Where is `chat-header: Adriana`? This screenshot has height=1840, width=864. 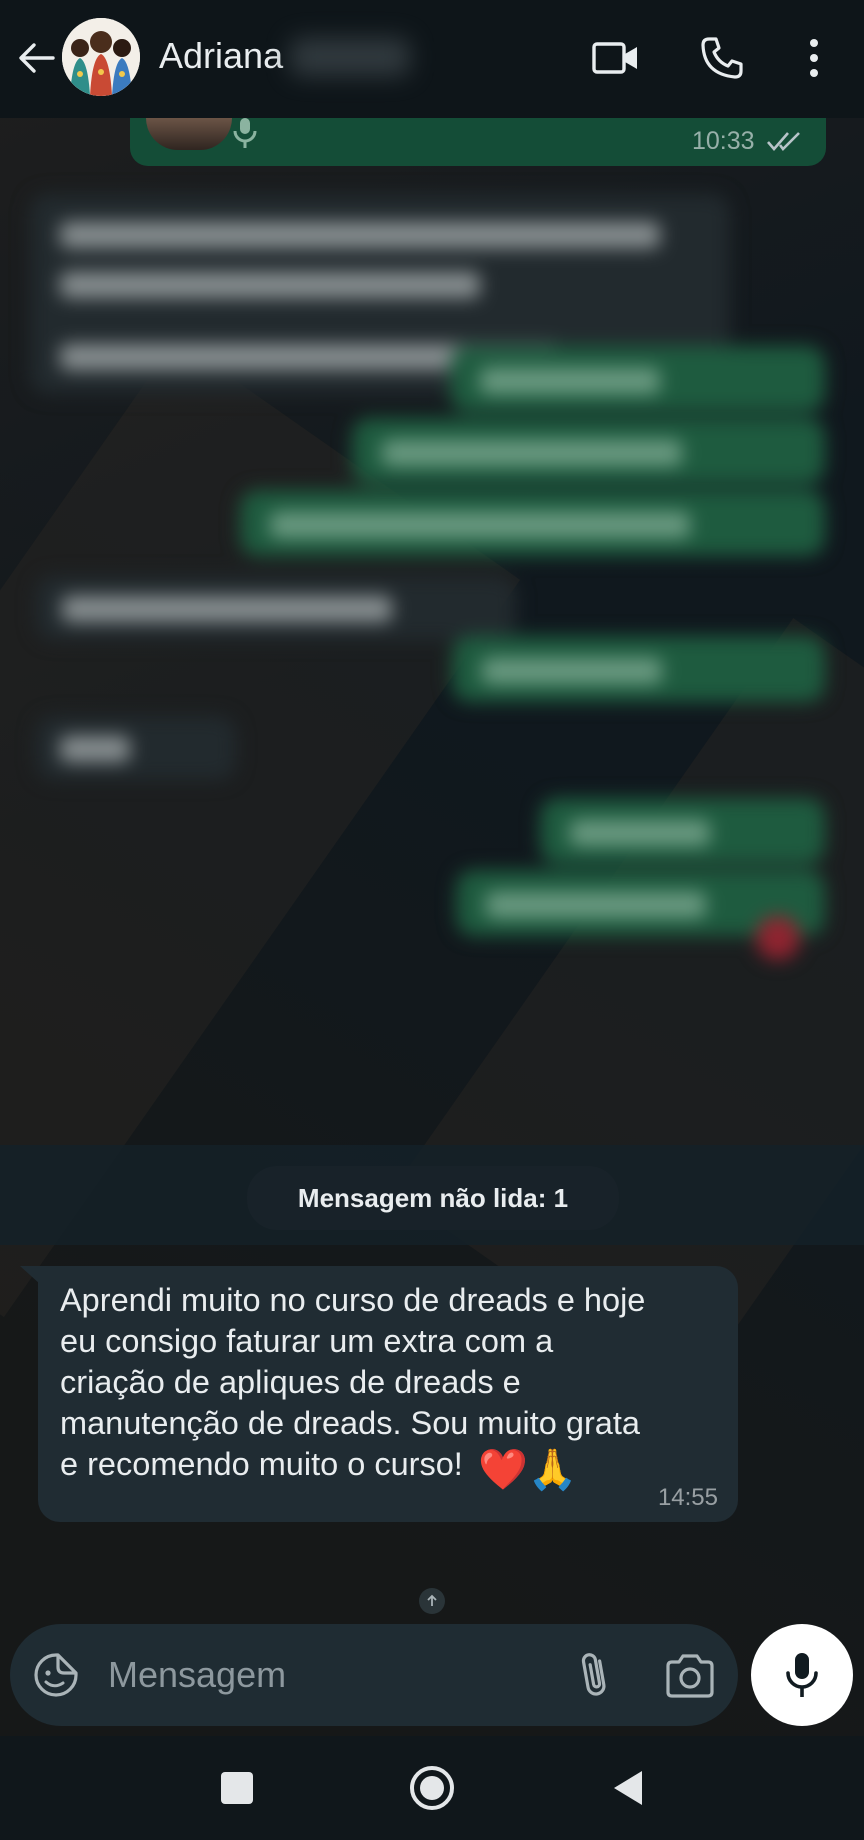 chat-header: Adriana is located at coordinates (432, 59).